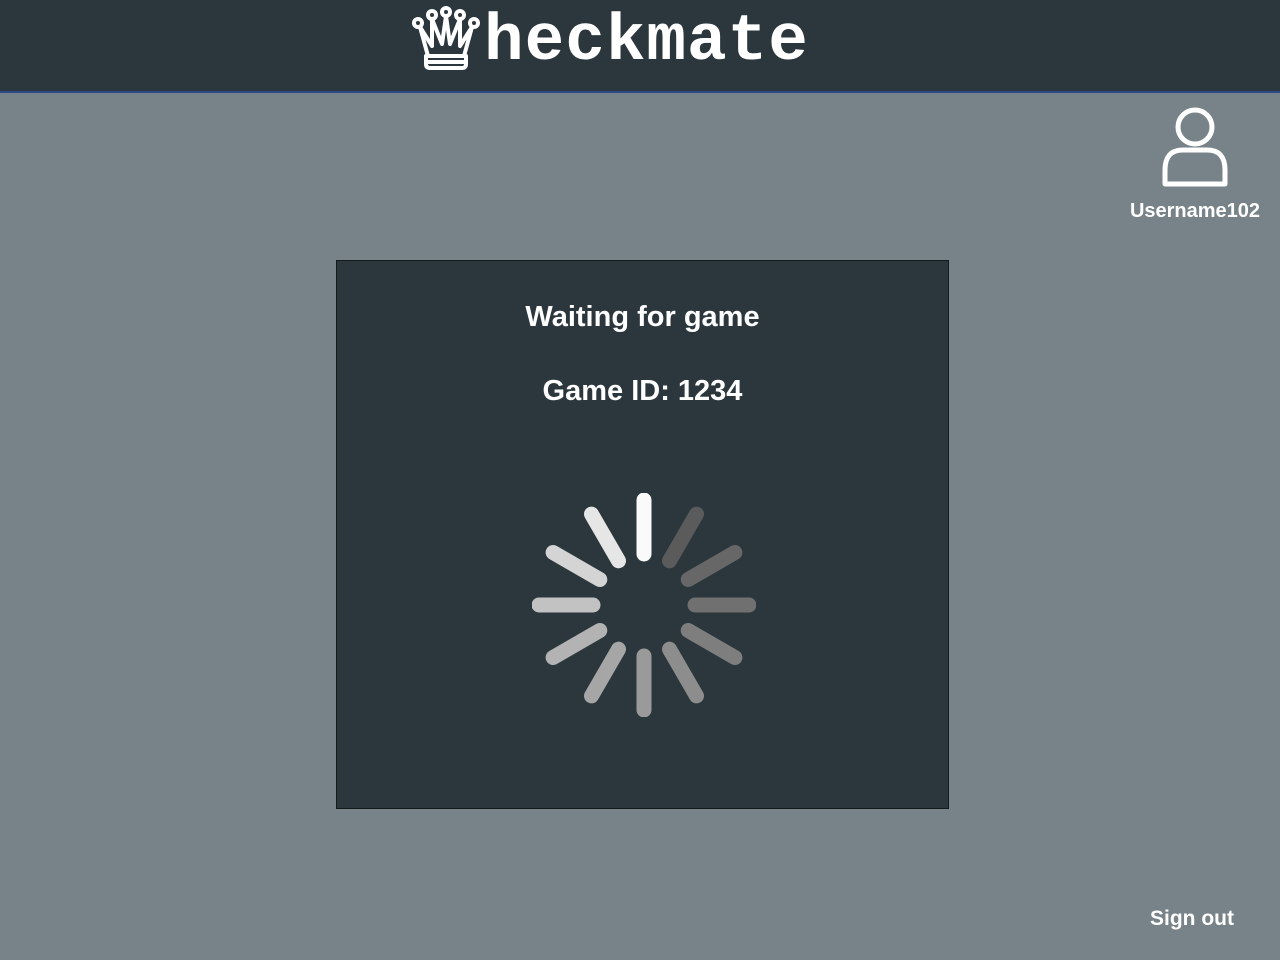 The height and width of the screenshot is (960, 1280). What do you see at coordinates (446, 38) in the screenshot?
I see `queen-crown-icon` at bounding box center [446, 38].